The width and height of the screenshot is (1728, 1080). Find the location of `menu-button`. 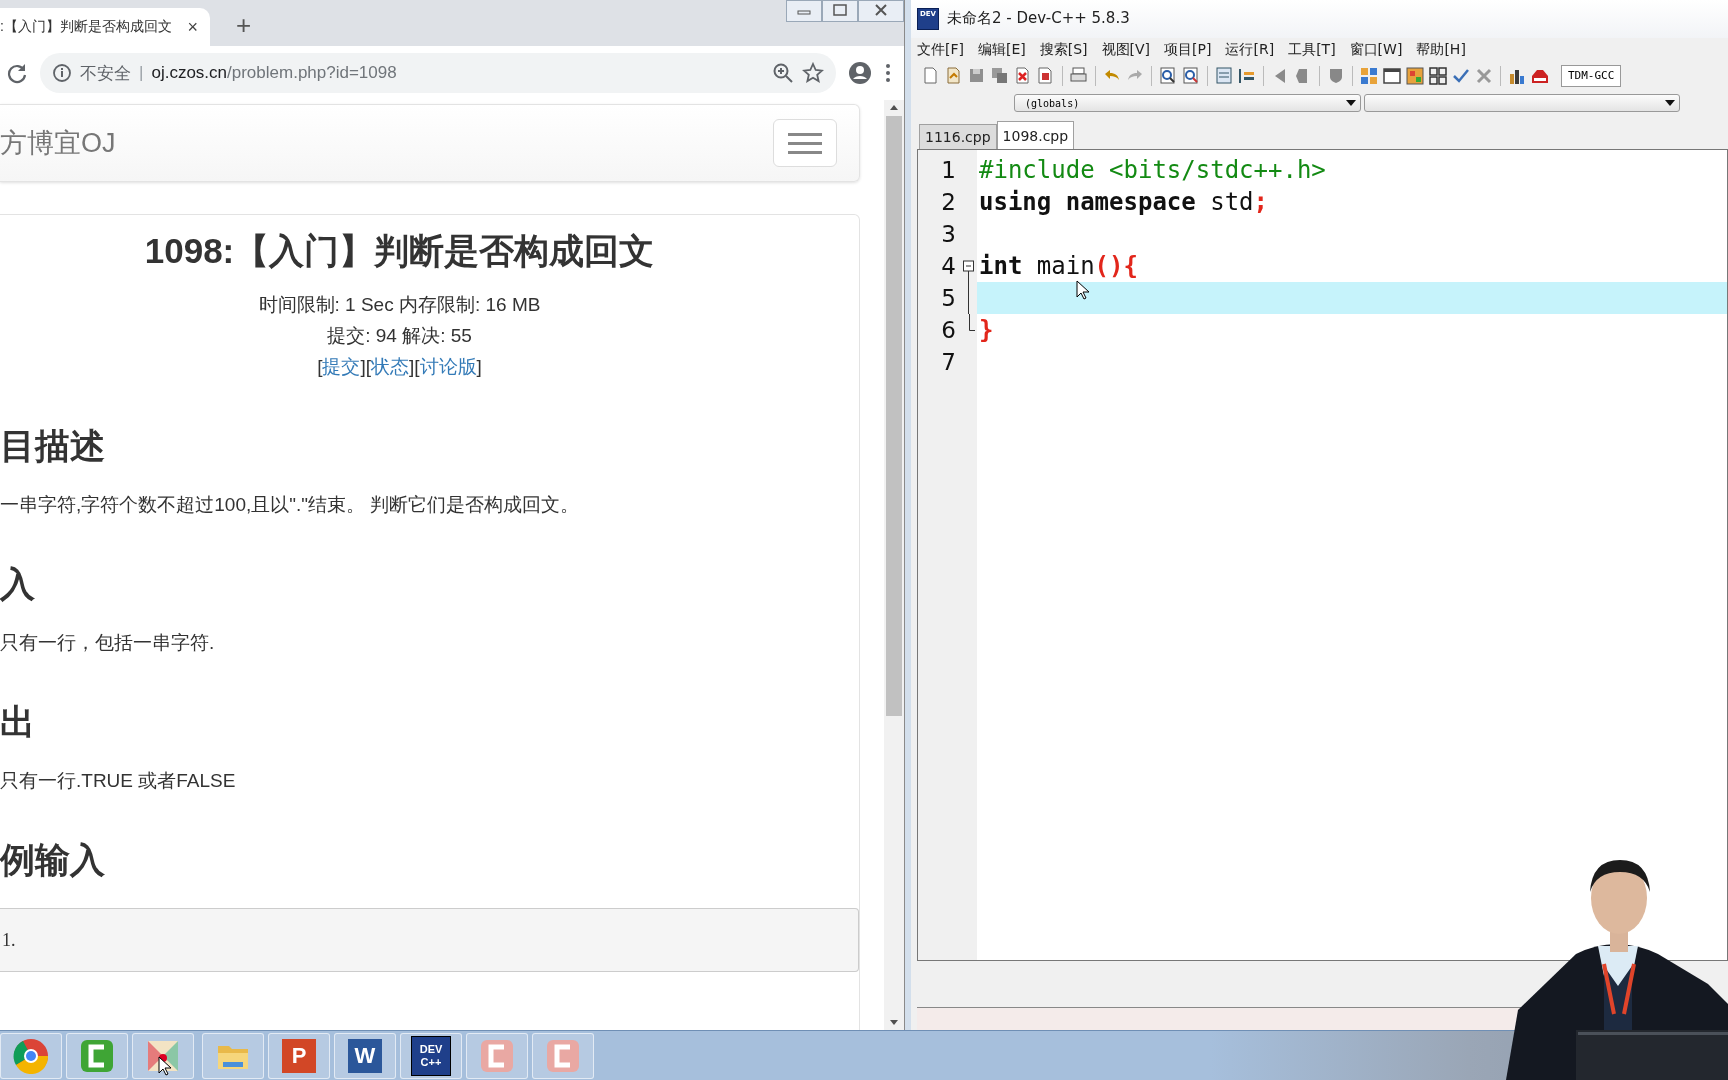

menu-button is located at coordinates (805, 143).